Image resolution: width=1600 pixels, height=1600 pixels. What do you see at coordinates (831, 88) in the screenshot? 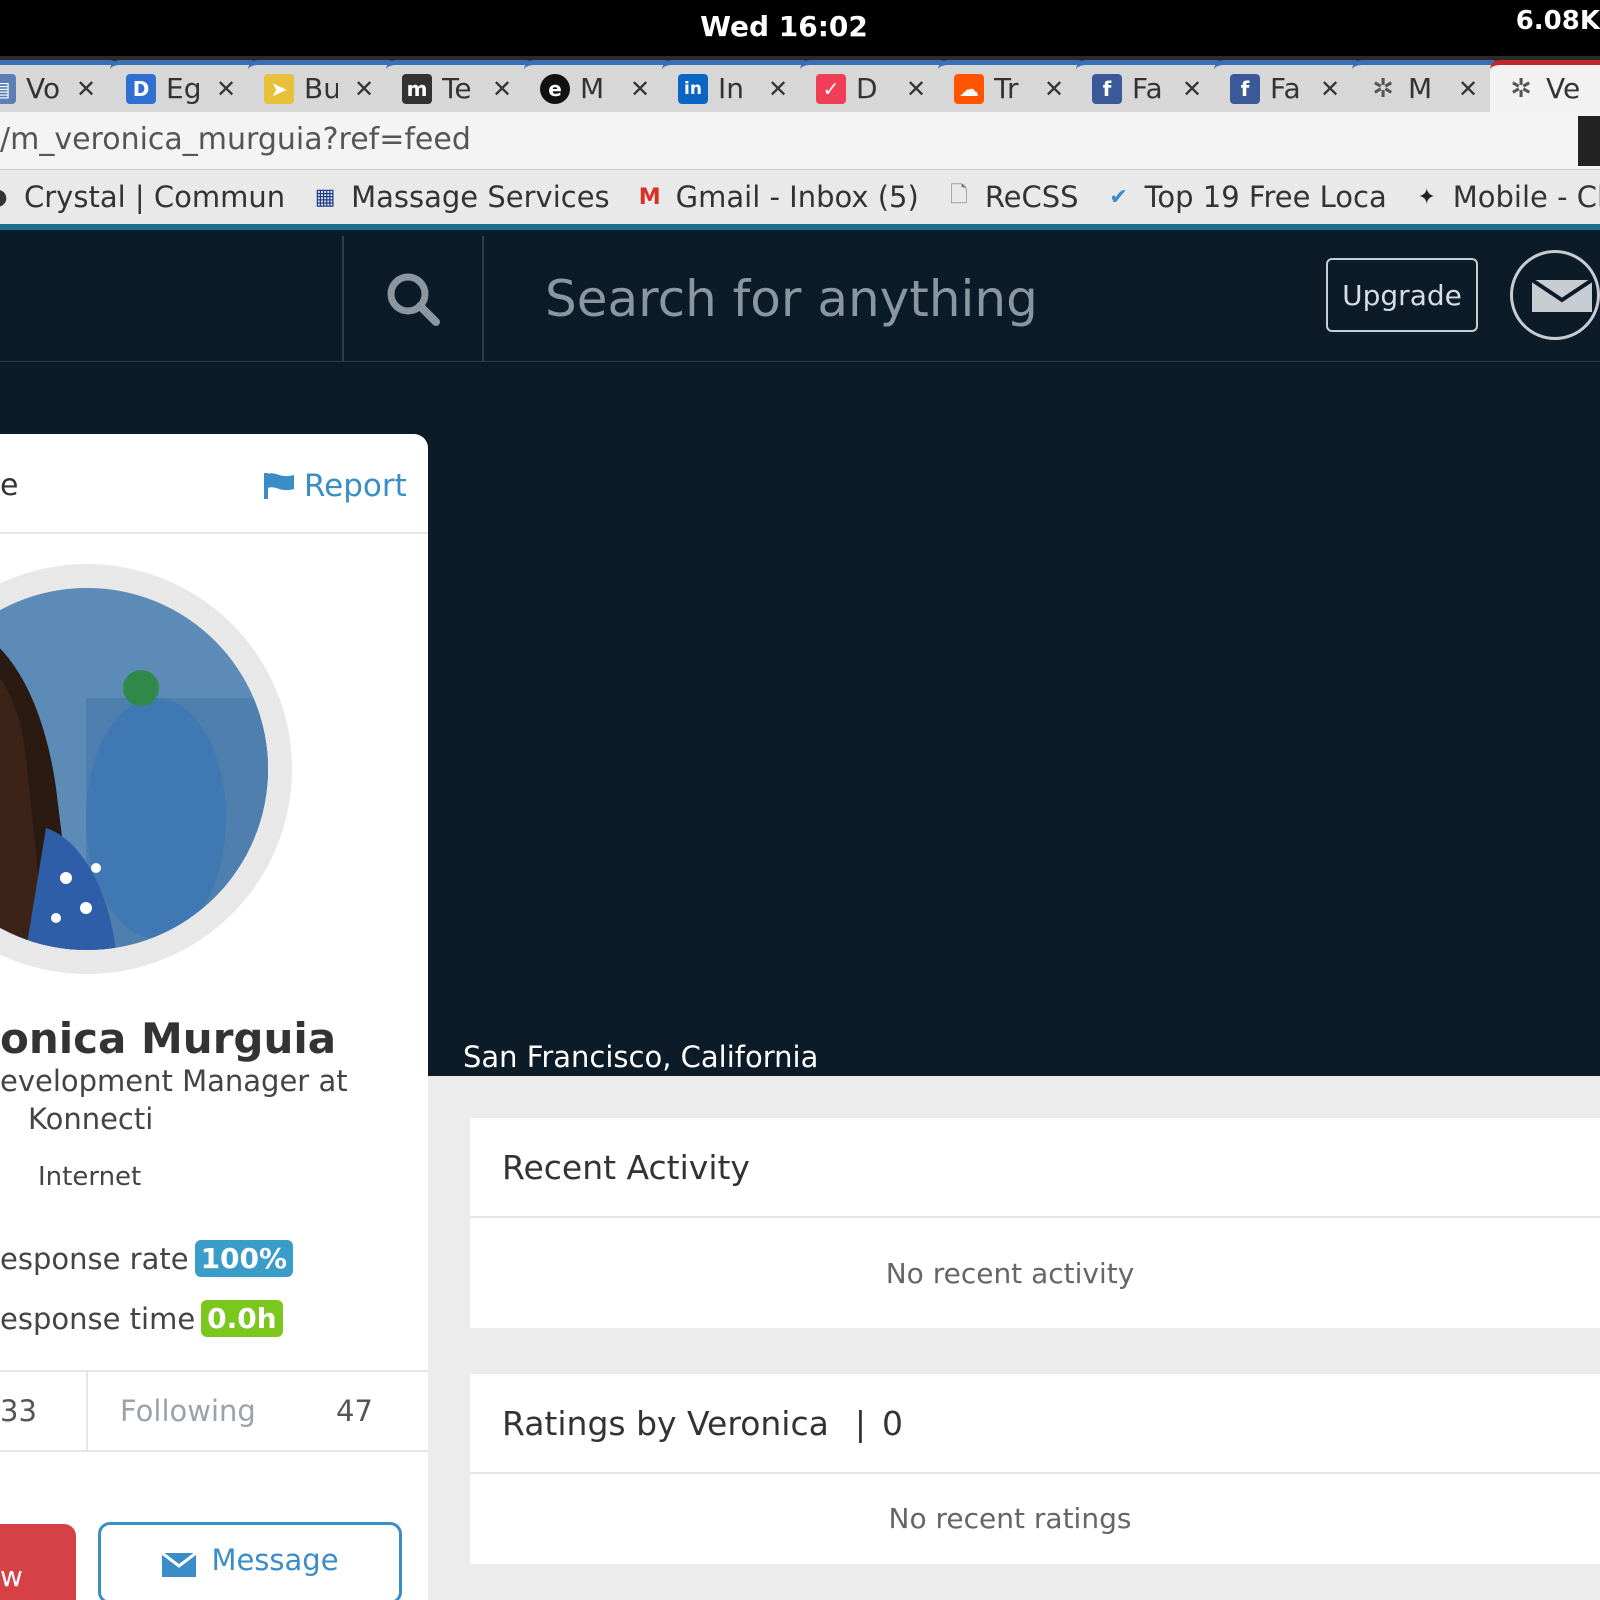
I see `pocket-icon: ✓` at bounding box center [831, 88].